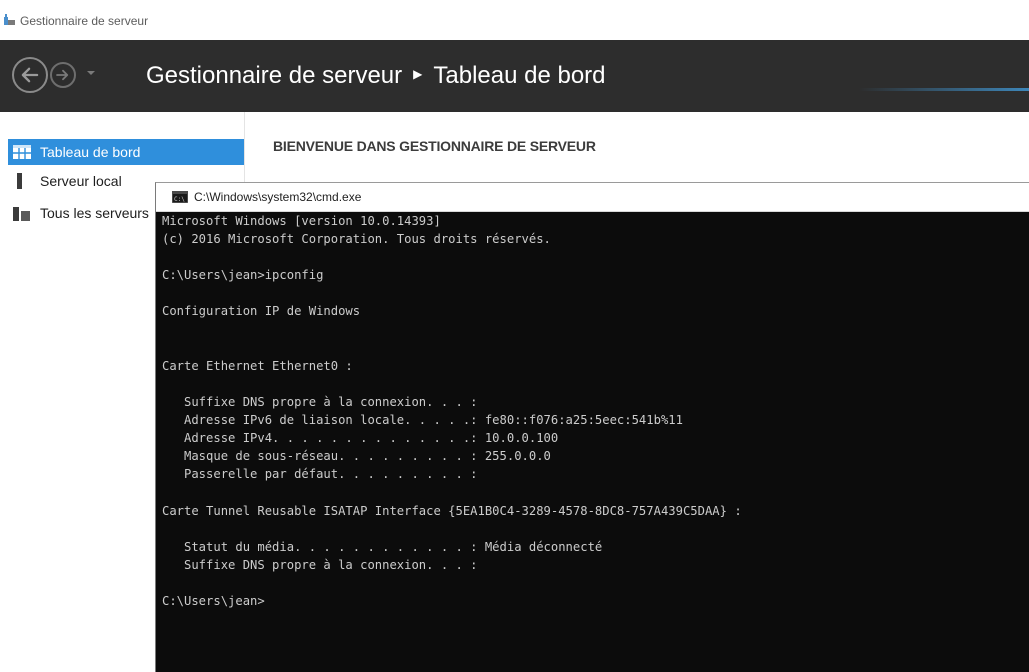 The image size is (1029, 672). What do you see at coordinates (320, 474) in the screenshot?
I see `console-line: Passerelle par défaut. . . . . . . . . :` at bounding box center [320, 474].